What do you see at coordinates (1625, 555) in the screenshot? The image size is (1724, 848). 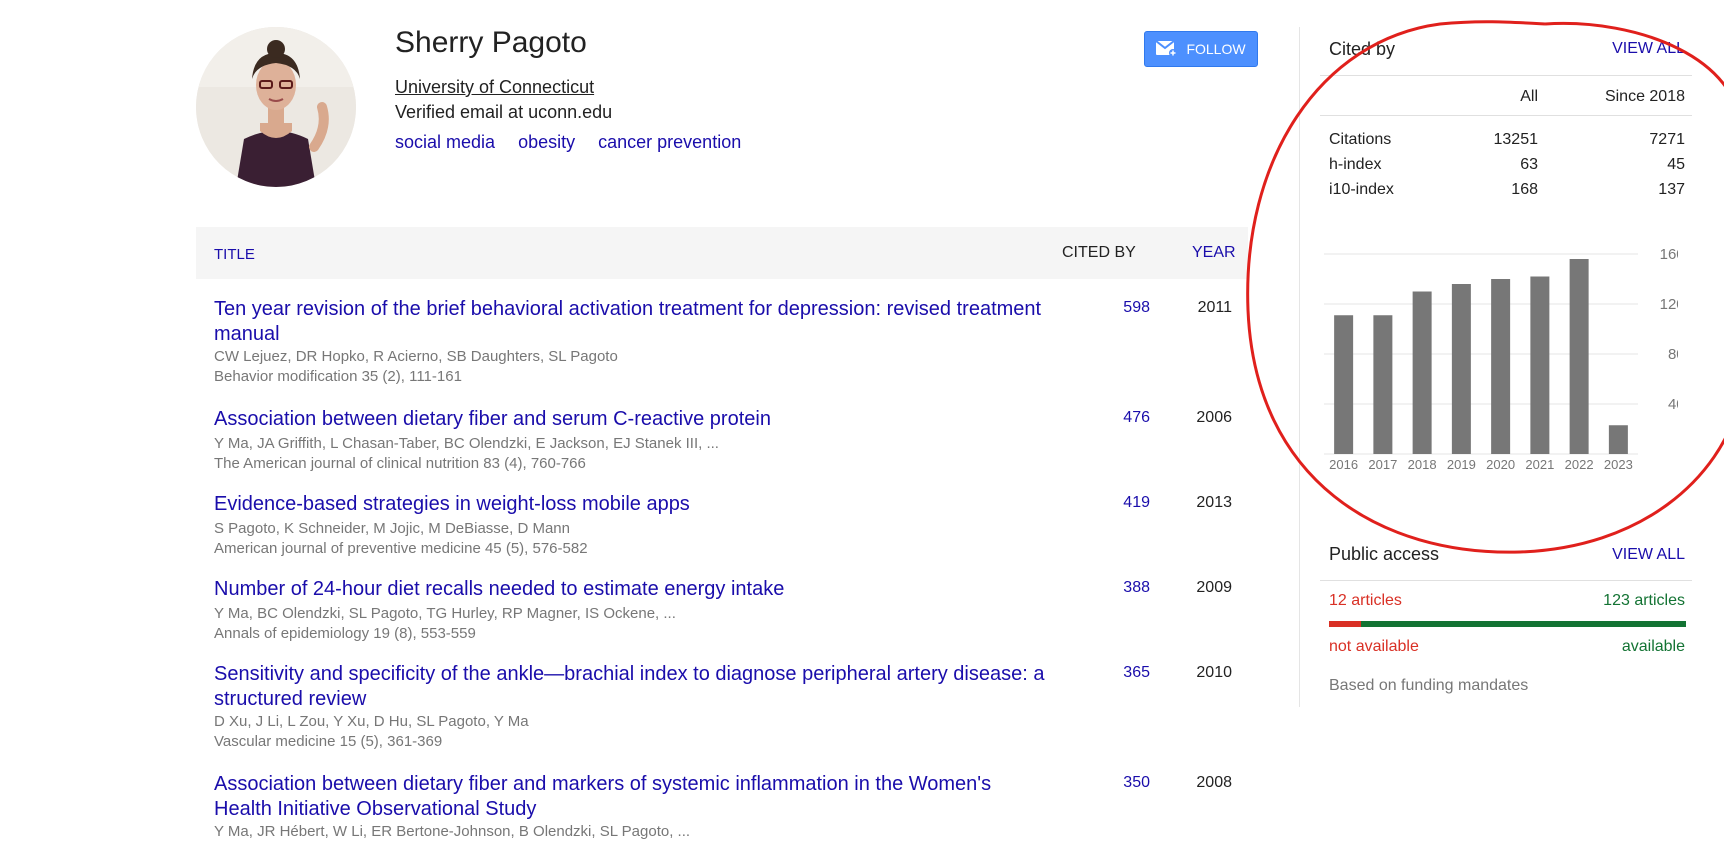 I see `public-access-view-all-link: VIEW ALL` at bounding box center [1625, 555].